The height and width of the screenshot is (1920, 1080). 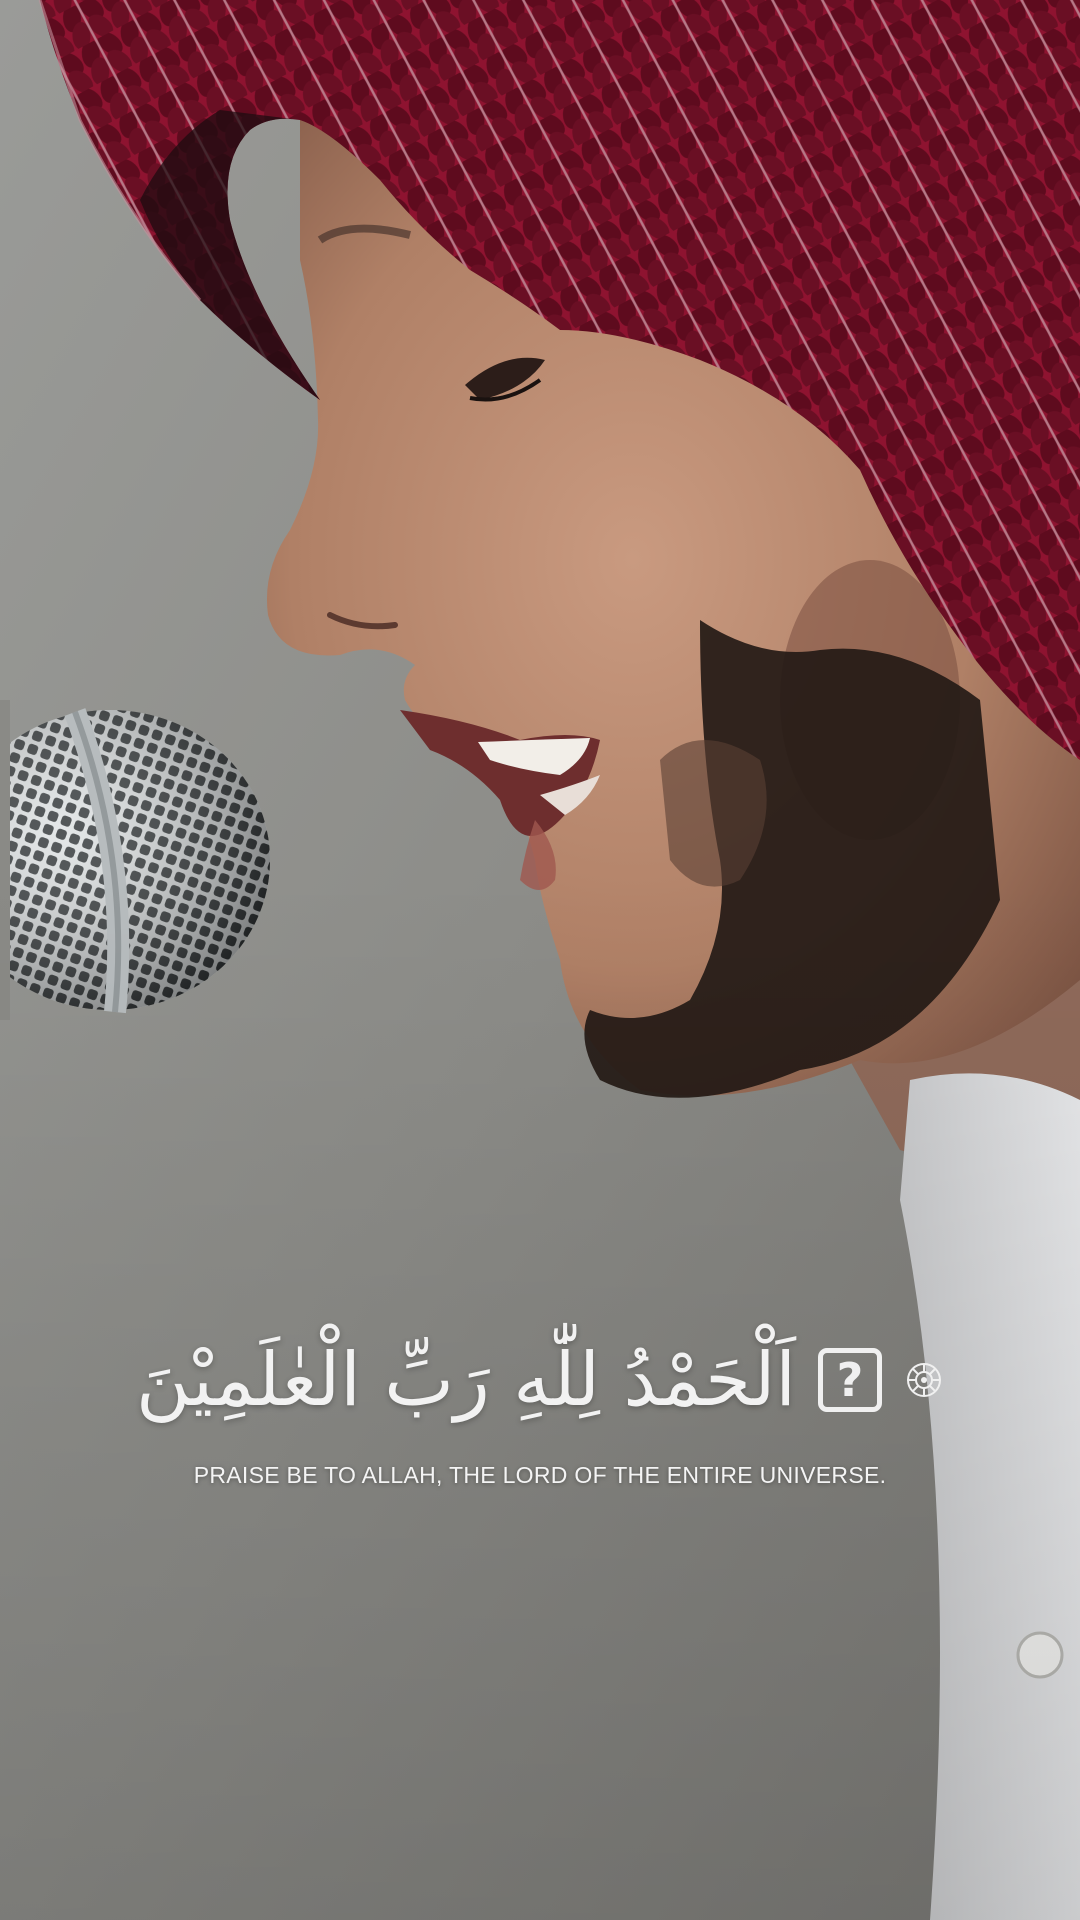 What do you see at coordinates (849, 1380) in the screenshot?
I see `missing-glyph-box: ?` at bounding box center [849, 1380].